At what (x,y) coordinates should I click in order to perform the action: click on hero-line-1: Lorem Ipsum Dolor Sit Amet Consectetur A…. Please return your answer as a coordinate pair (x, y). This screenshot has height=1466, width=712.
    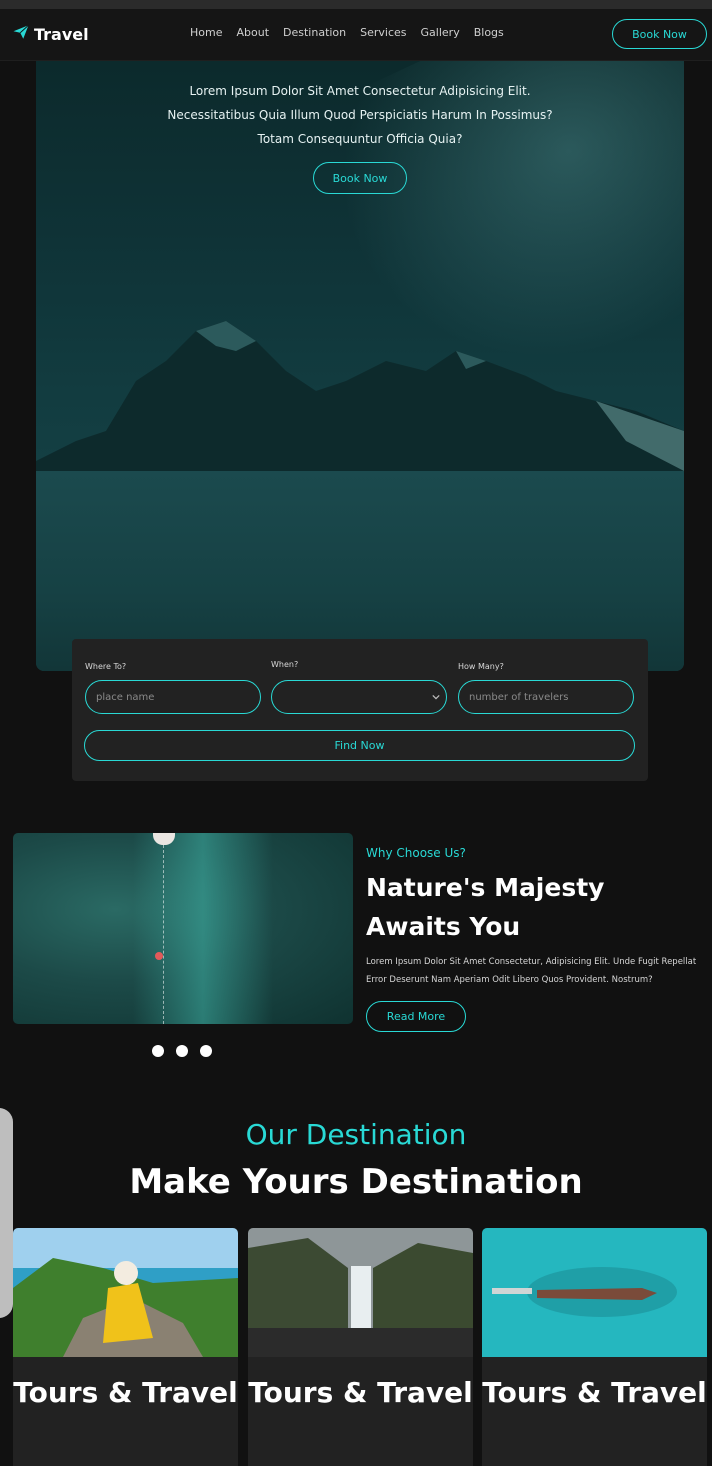
    Looking at the image, I should click on (360, 91).